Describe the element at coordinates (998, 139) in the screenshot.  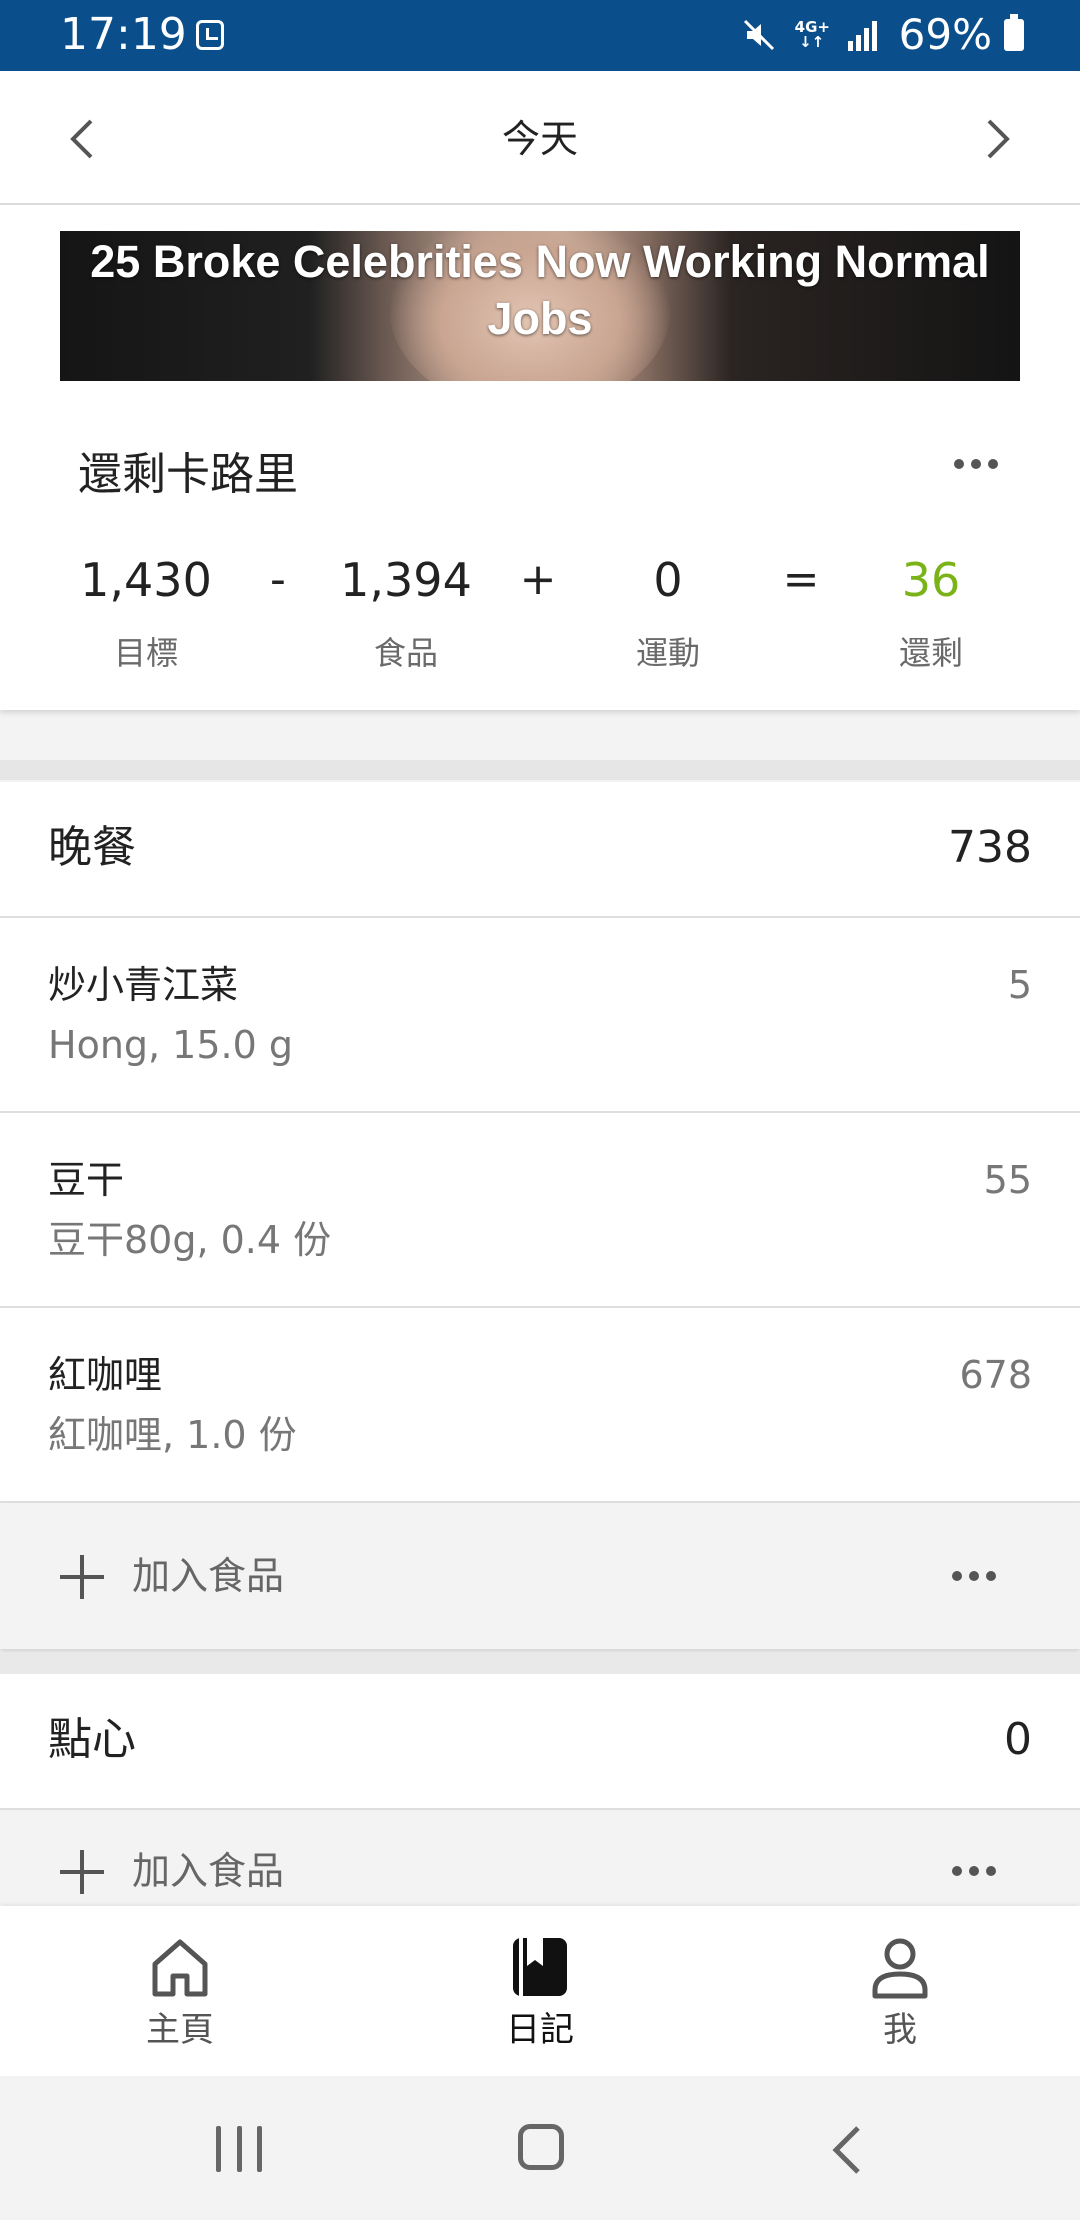
I see `chevron-right-icon` at that location.